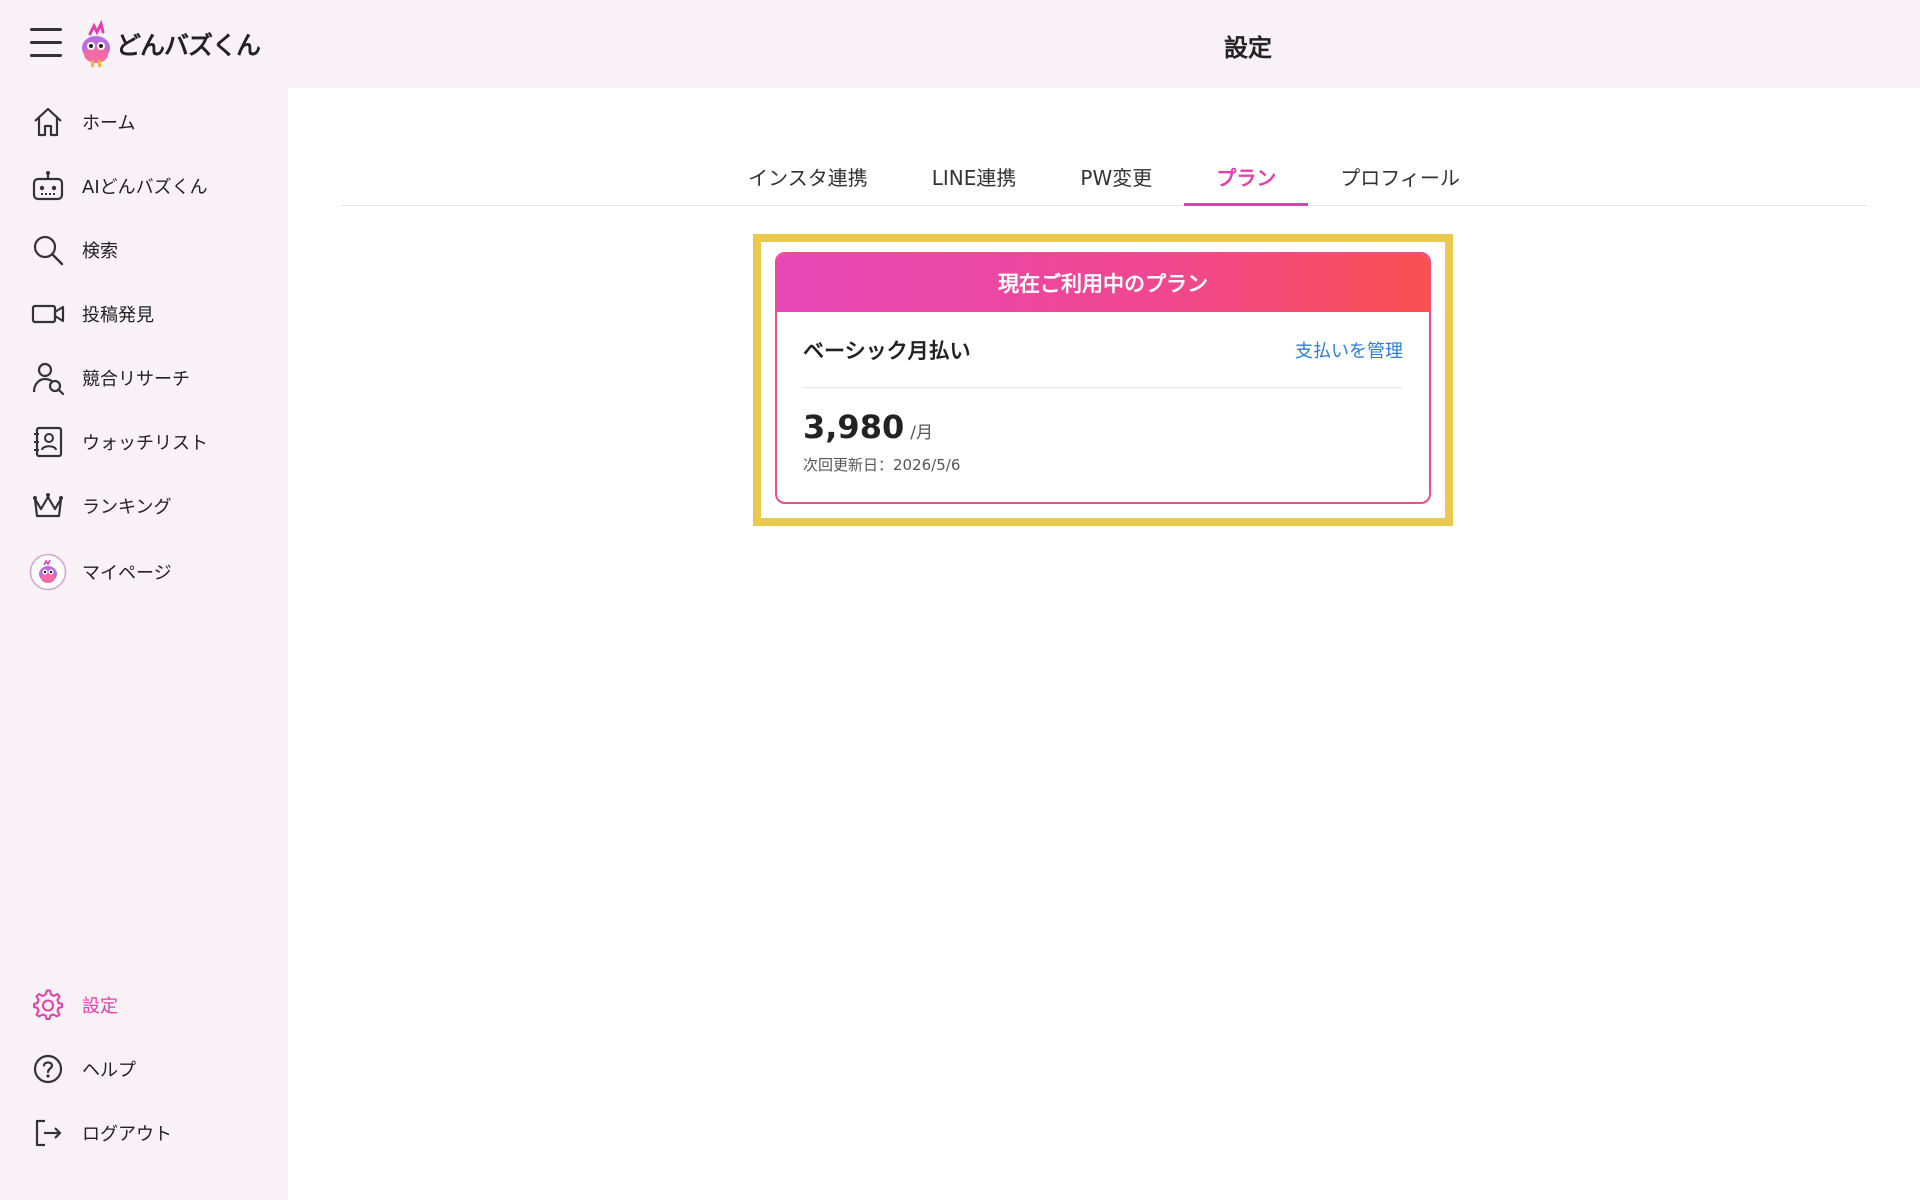 This screenshot has width=1920, height=1200. I want to click on contacts-book-icon, so click(48, 442).